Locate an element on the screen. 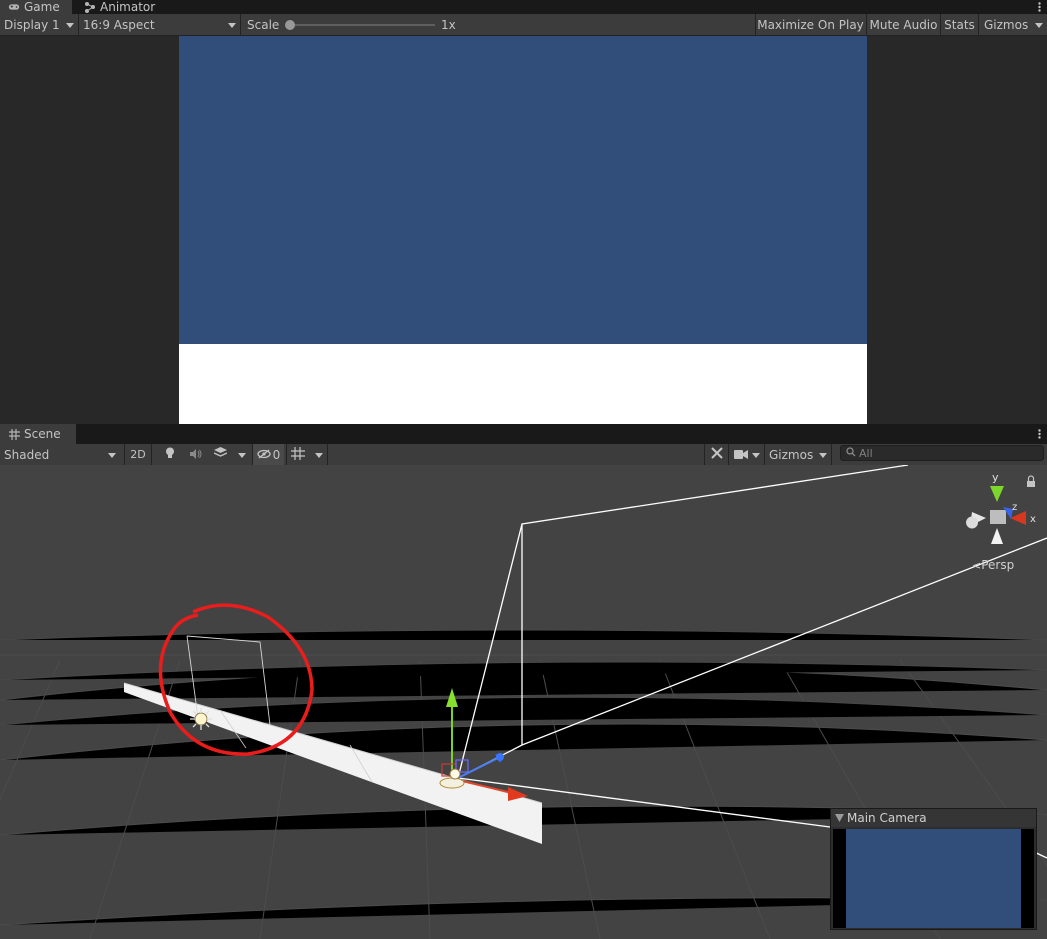  triangle-down-icon is located at coordinates (839, 818).